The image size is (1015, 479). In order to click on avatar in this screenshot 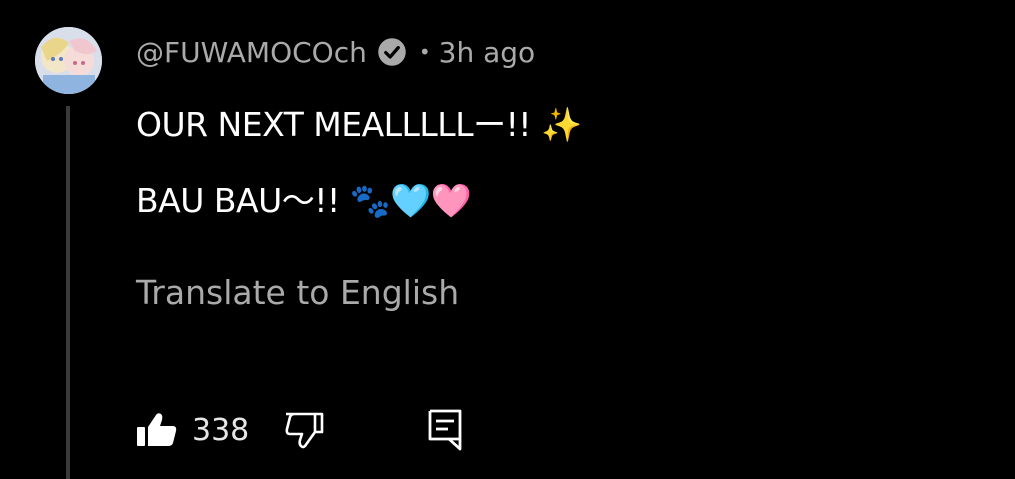, I will do `click(68, 60)`.